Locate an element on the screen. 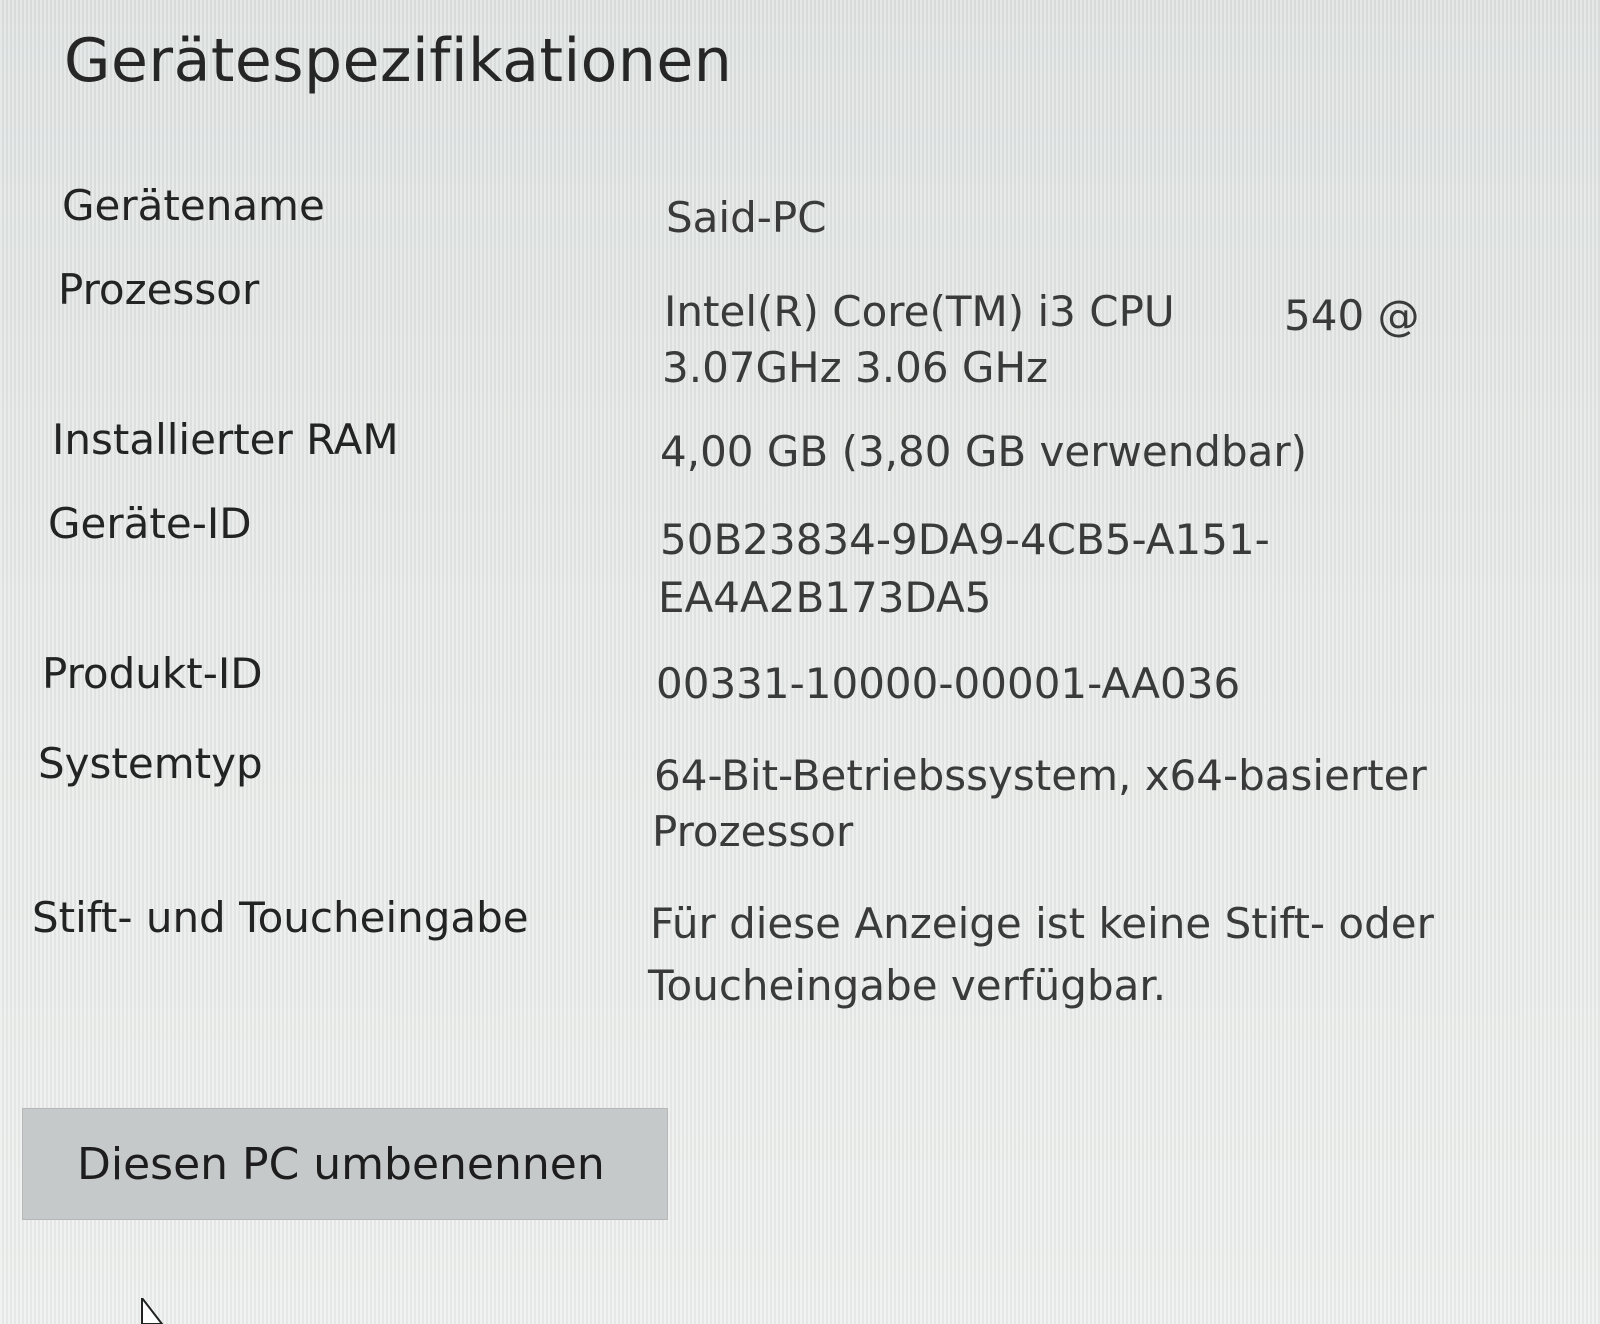 This screenshot has height=1324, width=1600. rename-pc-button: Diesen PC umbenennen is located at coordinates (345, 1164).